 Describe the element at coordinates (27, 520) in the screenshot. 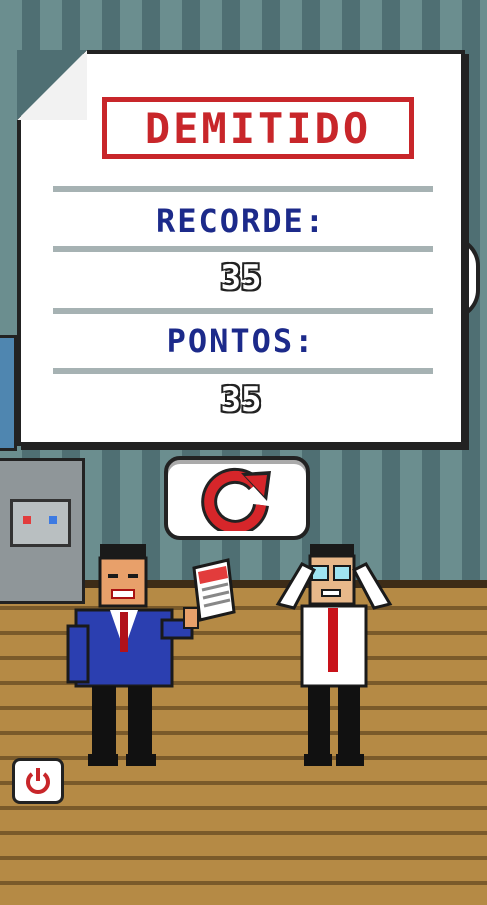

I see `cooler-red-light` at that location.